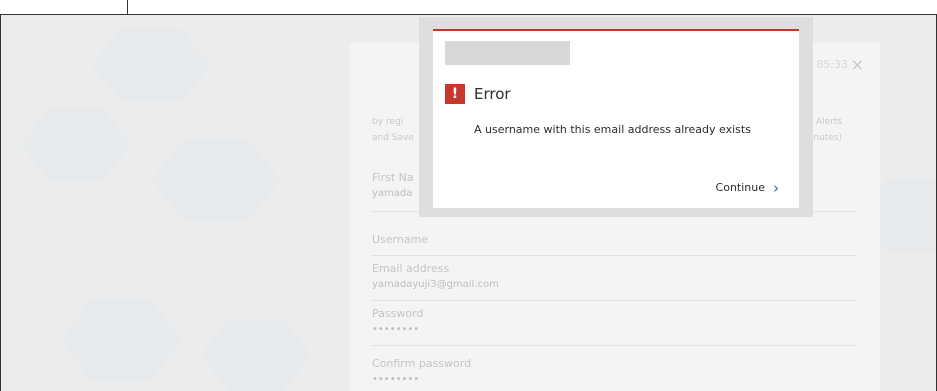 Image resolution: width=937 pixels, height=391 pixels. I want to click on email-field: Email address yamadayuji3@gmail.com, so click(614, 281).